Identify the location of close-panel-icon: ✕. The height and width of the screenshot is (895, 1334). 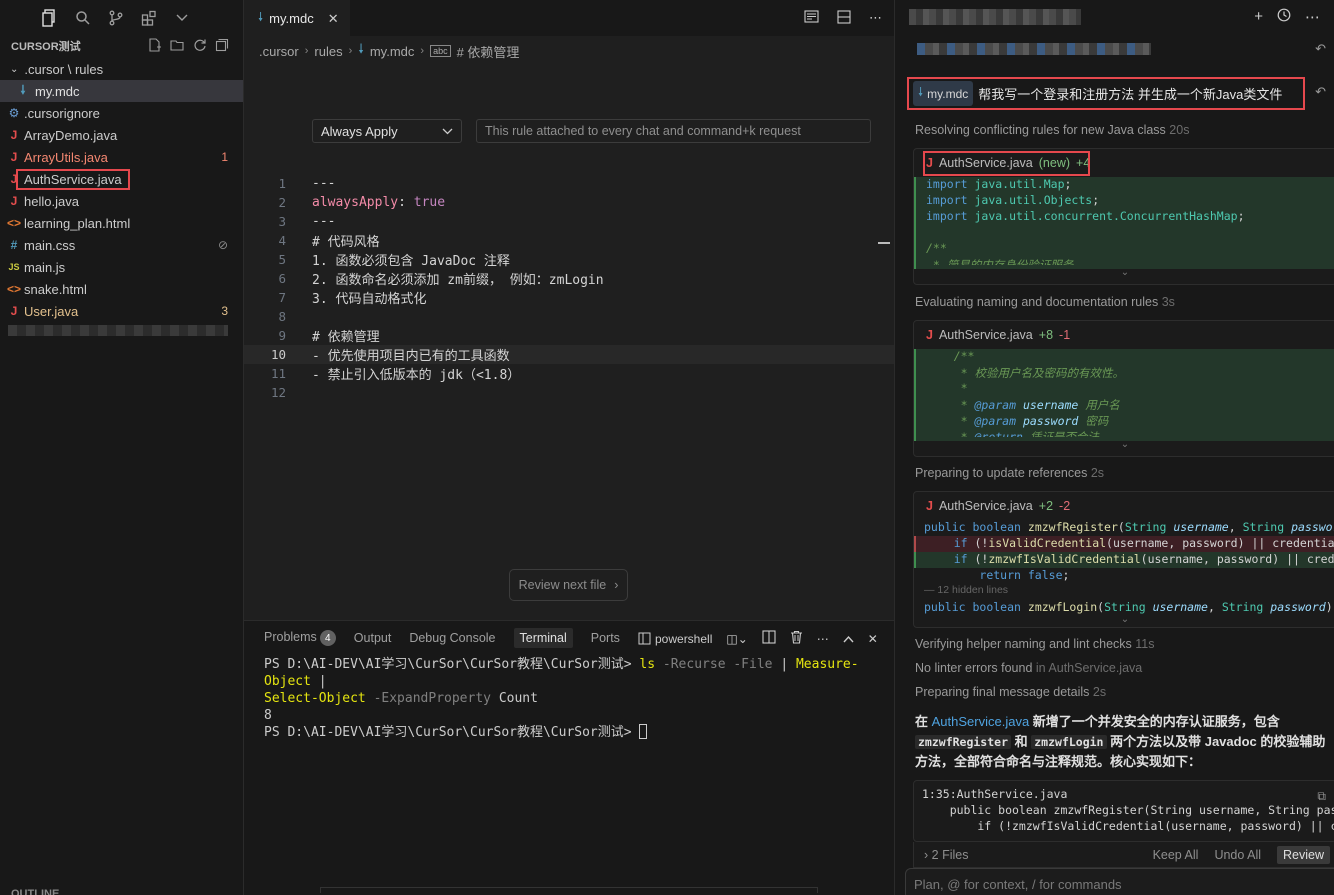
(873, 639).